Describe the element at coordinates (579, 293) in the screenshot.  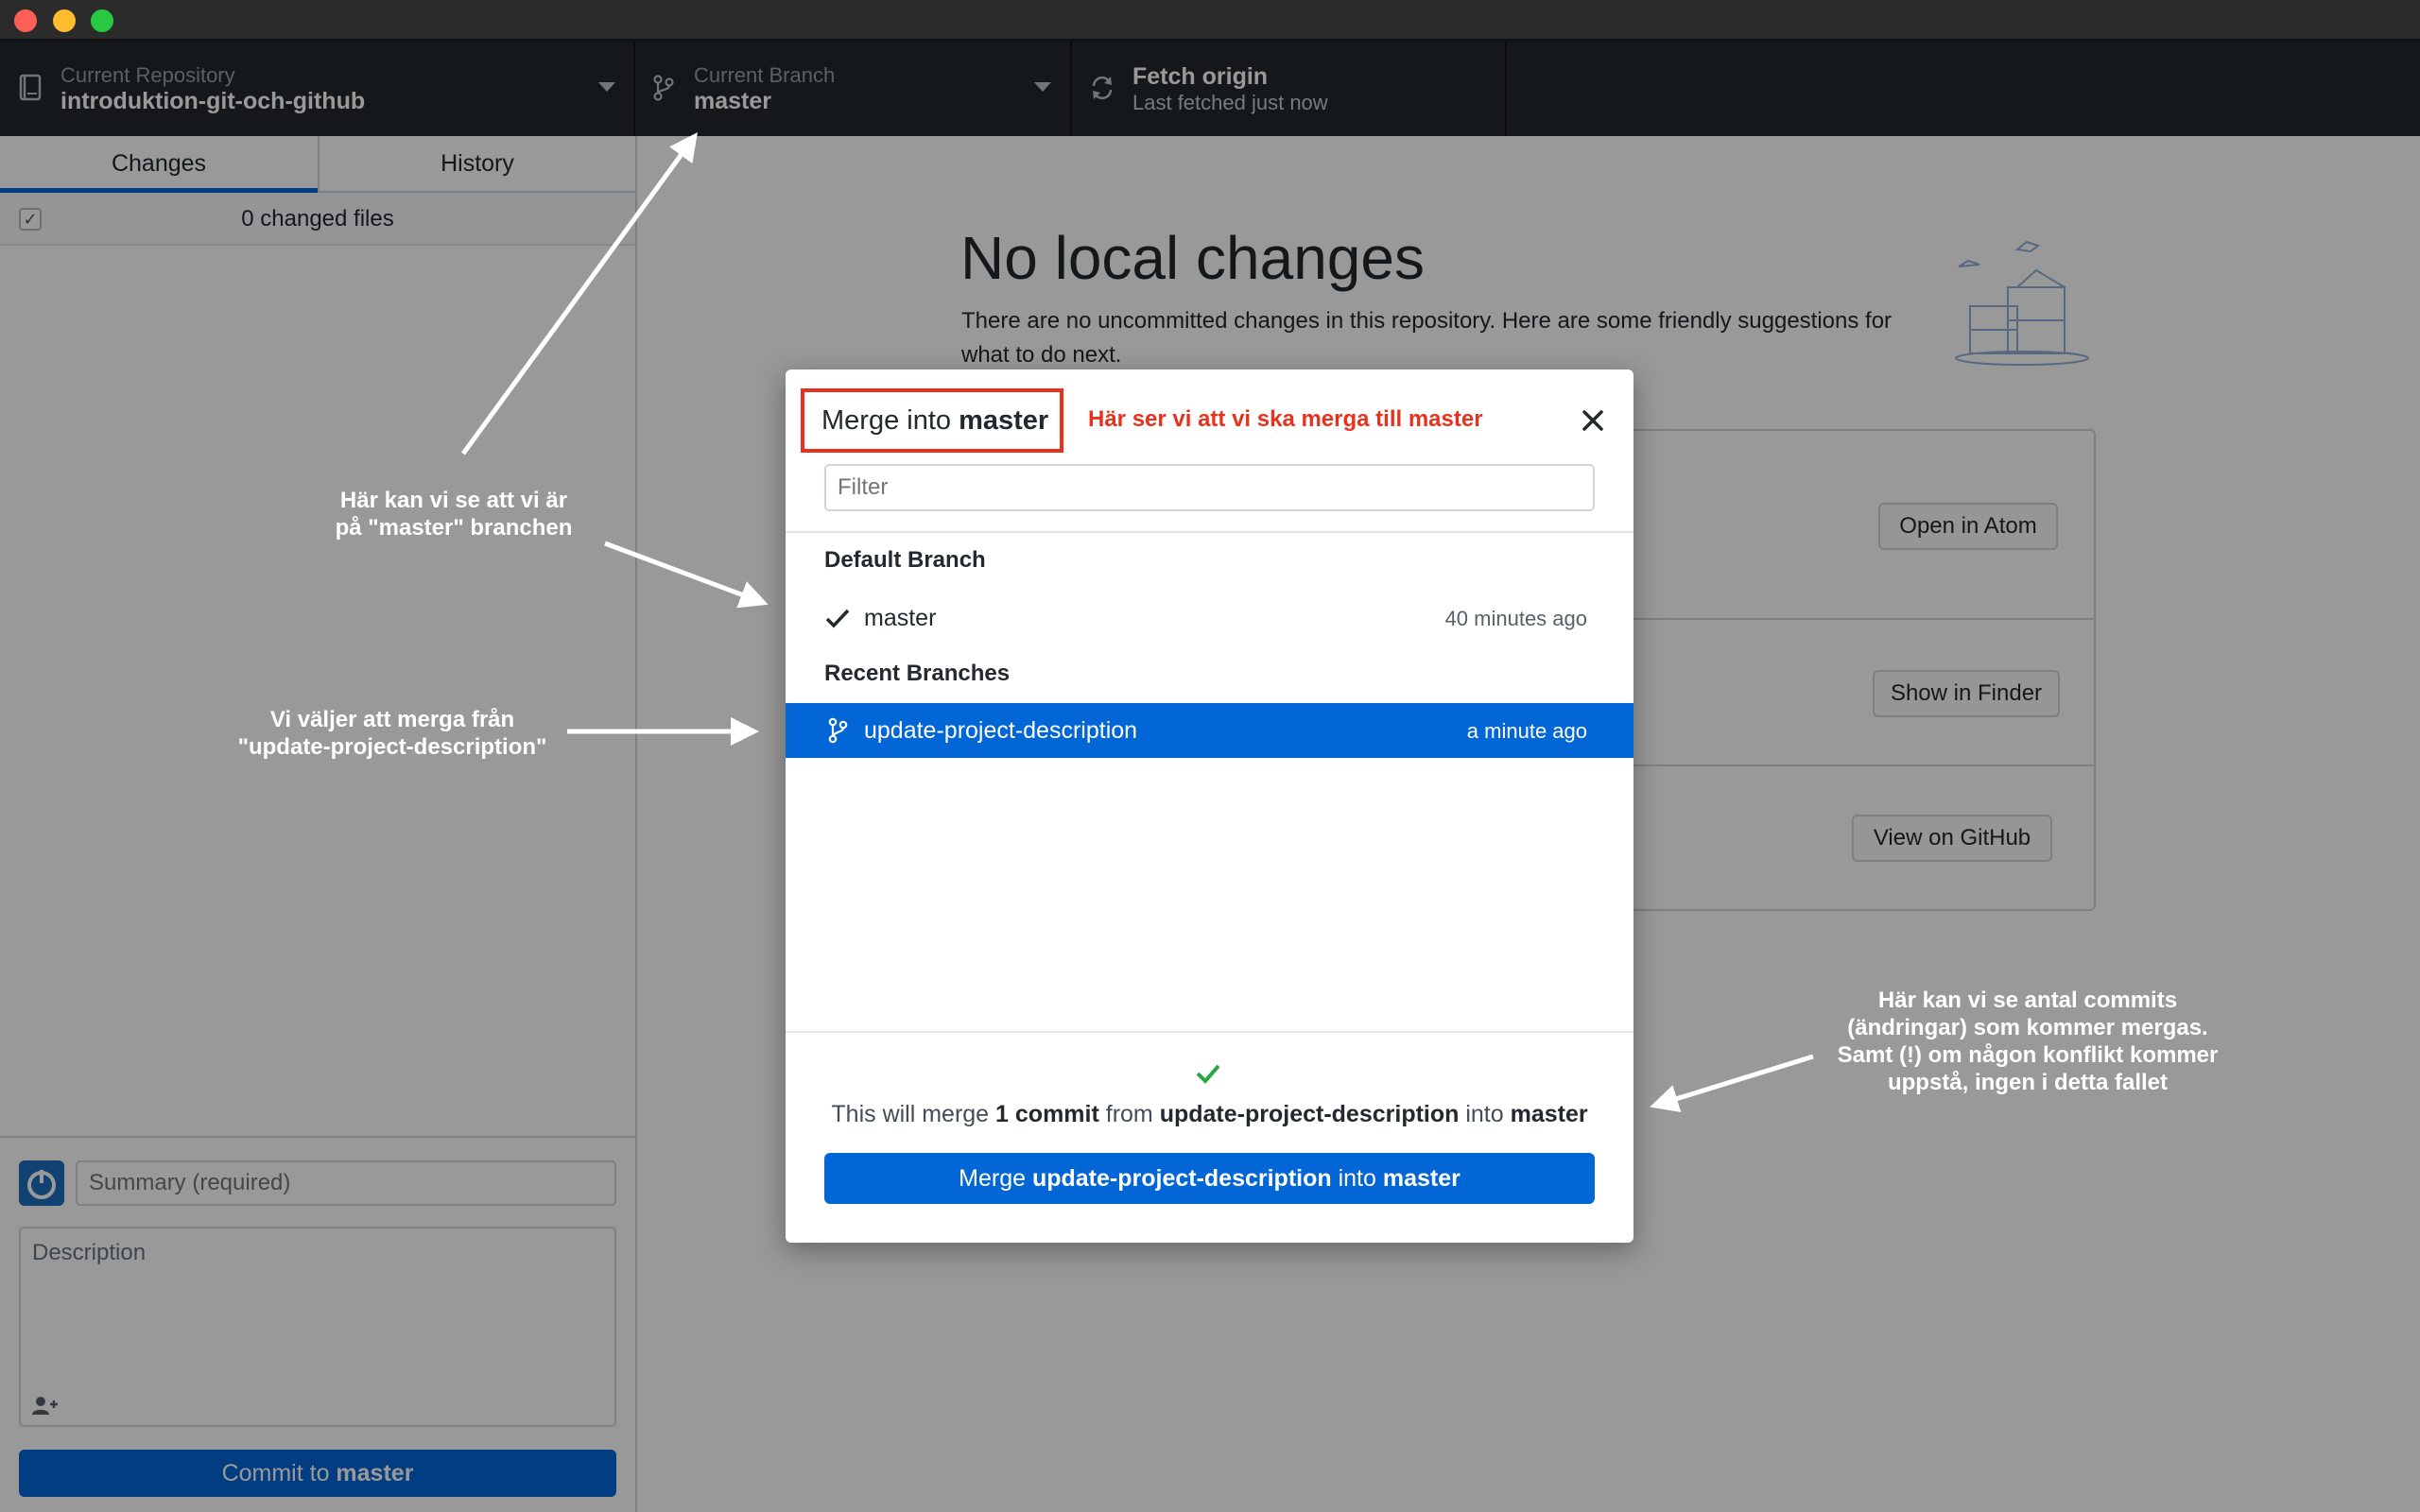
I see `arrow-to-branch-selector` at that location.